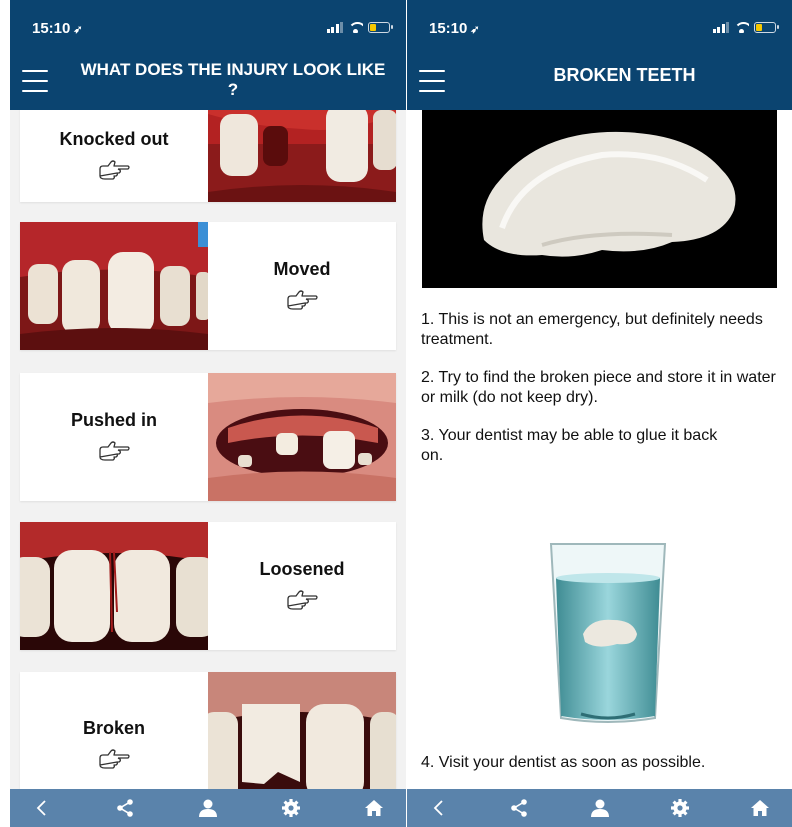  I want to click on glass-of-water-illustration, so click(608, 632).